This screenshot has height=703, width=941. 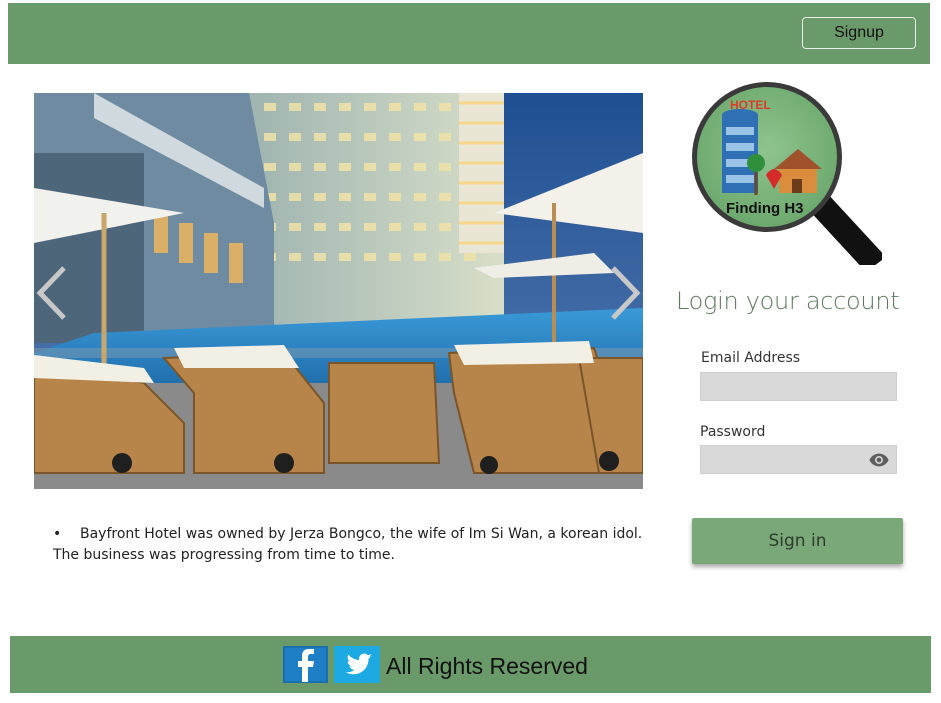 I want to click on eye-icon, so click(x=879, y=460).